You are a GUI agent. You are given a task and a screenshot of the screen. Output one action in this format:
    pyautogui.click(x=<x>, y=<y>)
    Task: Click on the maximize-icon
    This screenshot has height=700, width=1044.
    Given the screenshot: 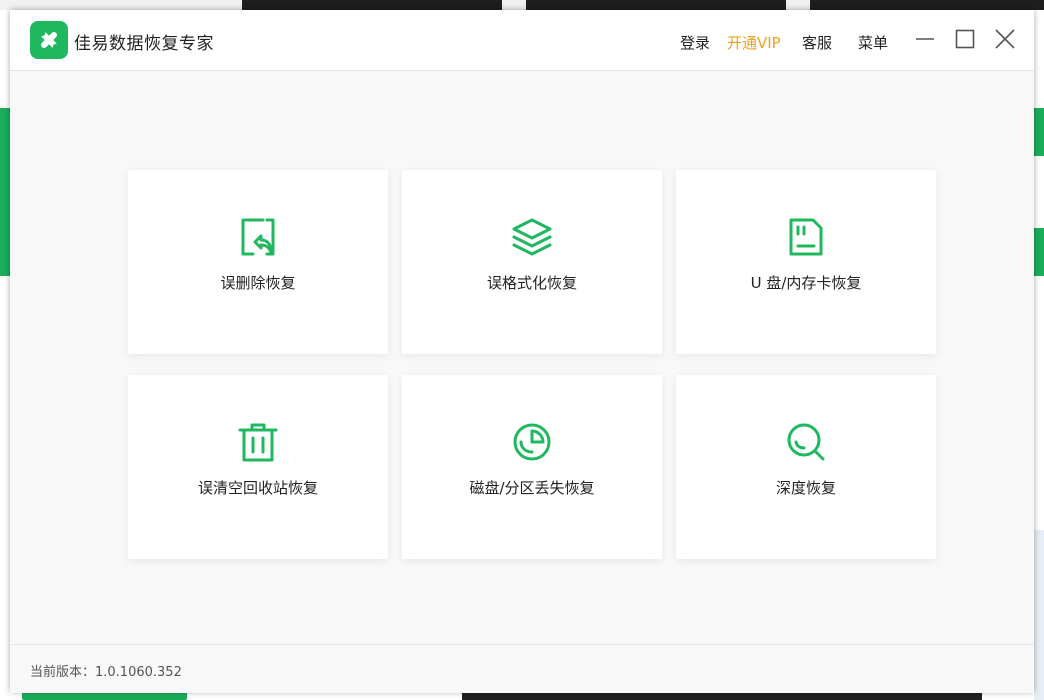 What is the action you would take?
    pyautogui.click(x=965, y=39)
    